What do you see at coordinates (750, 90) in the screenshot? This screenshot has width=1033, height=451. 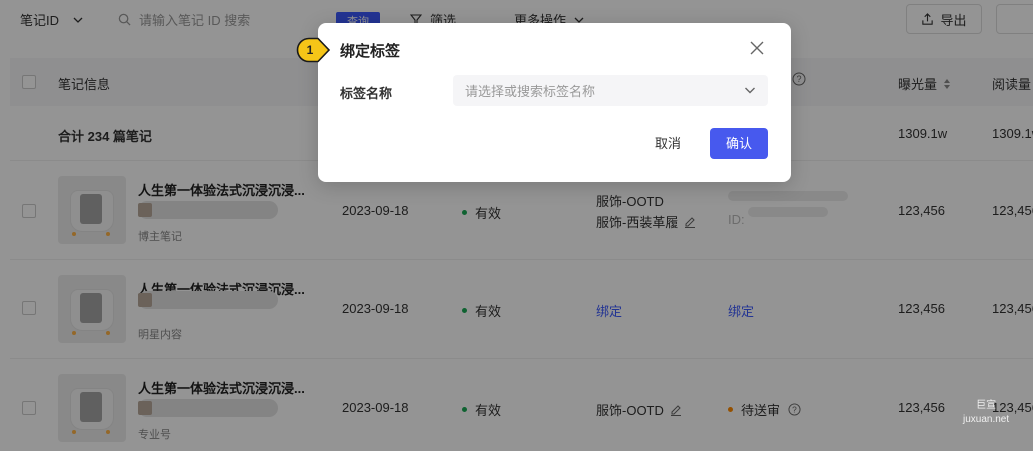 I see `chevron-down-icon` at bounding box center [750, 90].